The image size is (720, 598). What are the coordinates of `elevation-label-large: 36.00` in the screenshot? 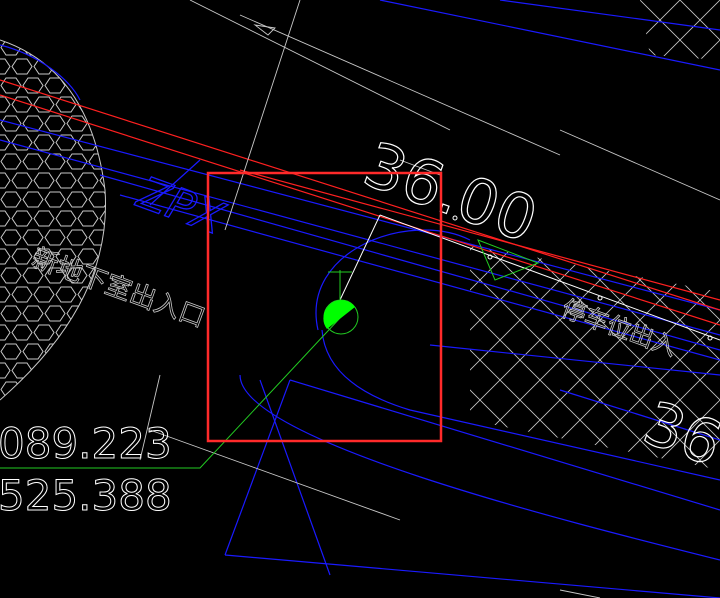 It's located at (451, 191).